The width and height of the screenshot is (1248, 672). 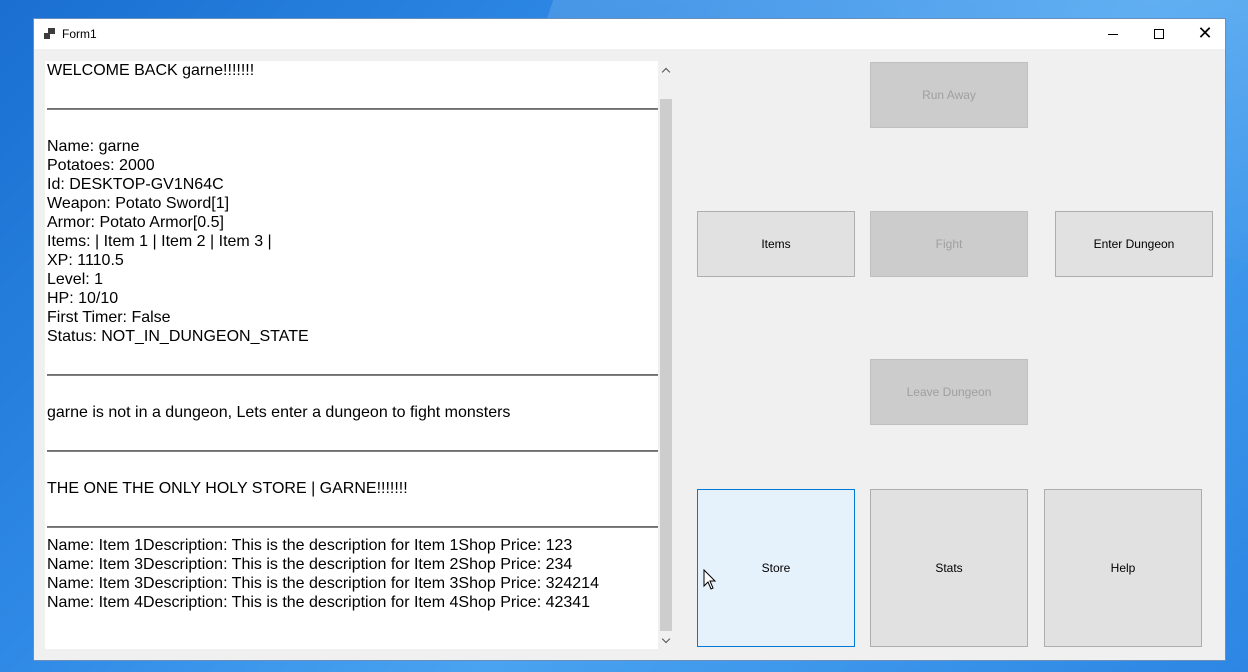 I want to click on maximize-icon, so click(x=1159, y=34).